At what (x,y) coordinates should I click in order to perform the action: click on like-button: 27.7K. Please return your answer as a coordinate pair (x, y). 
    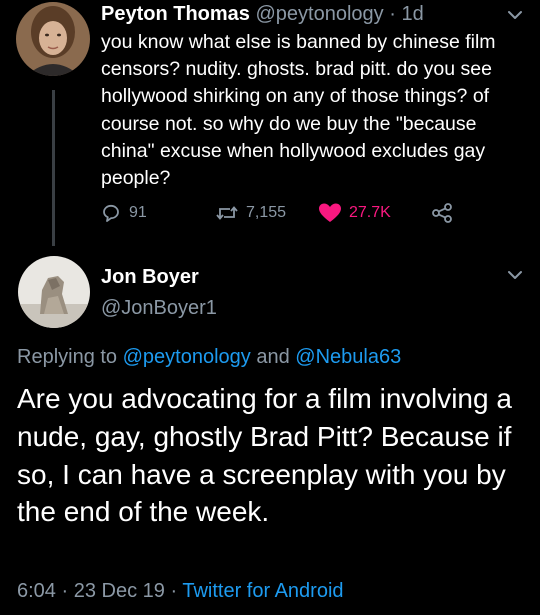
    Looking at the image, I should click on (354, 213).